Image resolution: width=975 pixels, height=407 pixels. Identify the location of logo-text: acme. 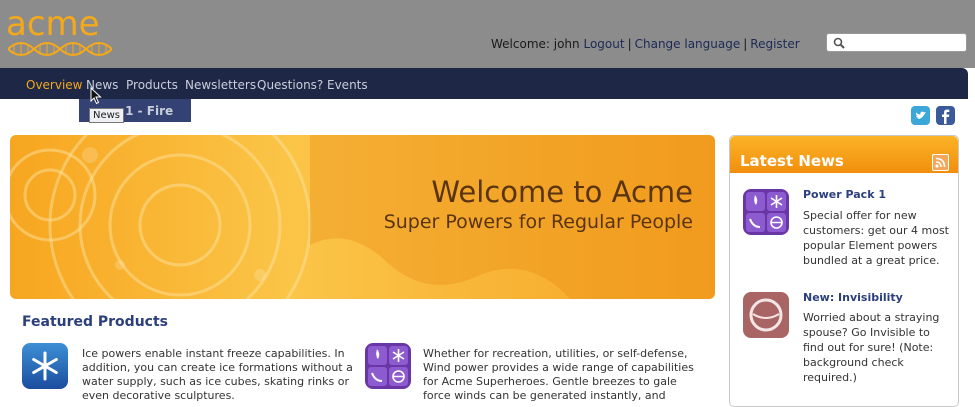
(53, 24).